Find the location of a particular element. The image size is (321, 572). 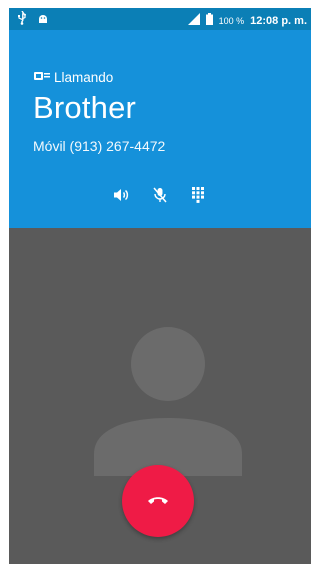

in-call-actions is located at coordinates (160, 197).